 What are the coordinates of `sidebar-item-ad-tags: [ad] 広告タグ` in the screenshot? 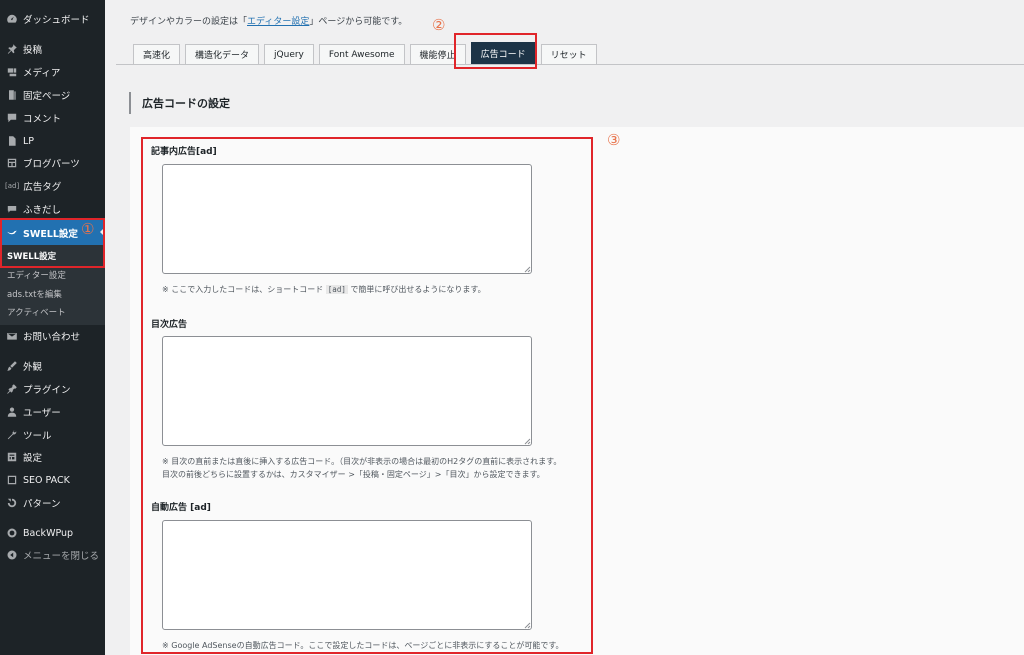 It's located at (52, 186).